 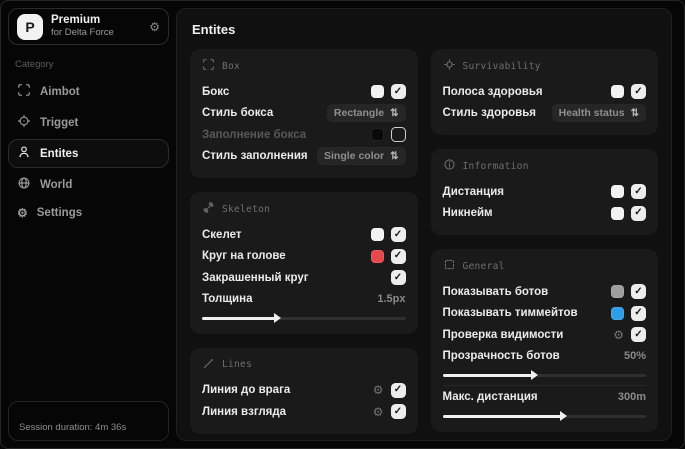 What do you see at coordinates (208, 66) in the screenshot?
I see `viewfinder-icon` at bounding box center [208, 66].